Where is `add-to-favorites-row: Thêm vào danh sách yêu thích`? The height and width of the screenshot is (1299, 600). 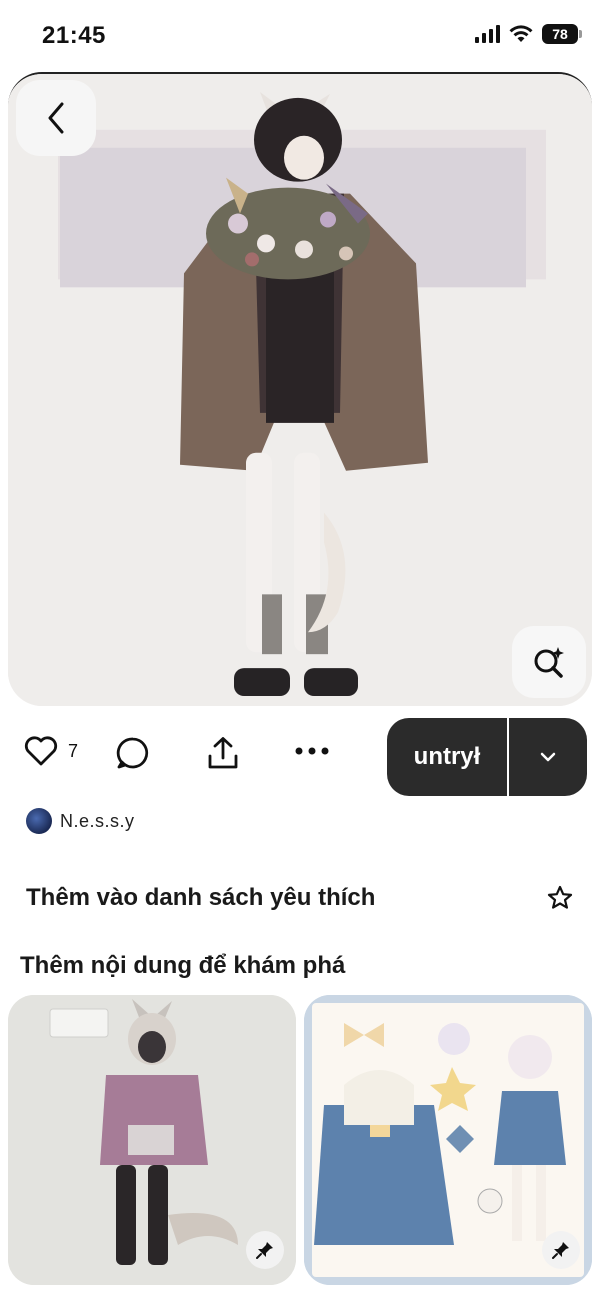 add-to-favorites-row: Thêm vào danh sách yêu thích is located at coordinates (300, 898).